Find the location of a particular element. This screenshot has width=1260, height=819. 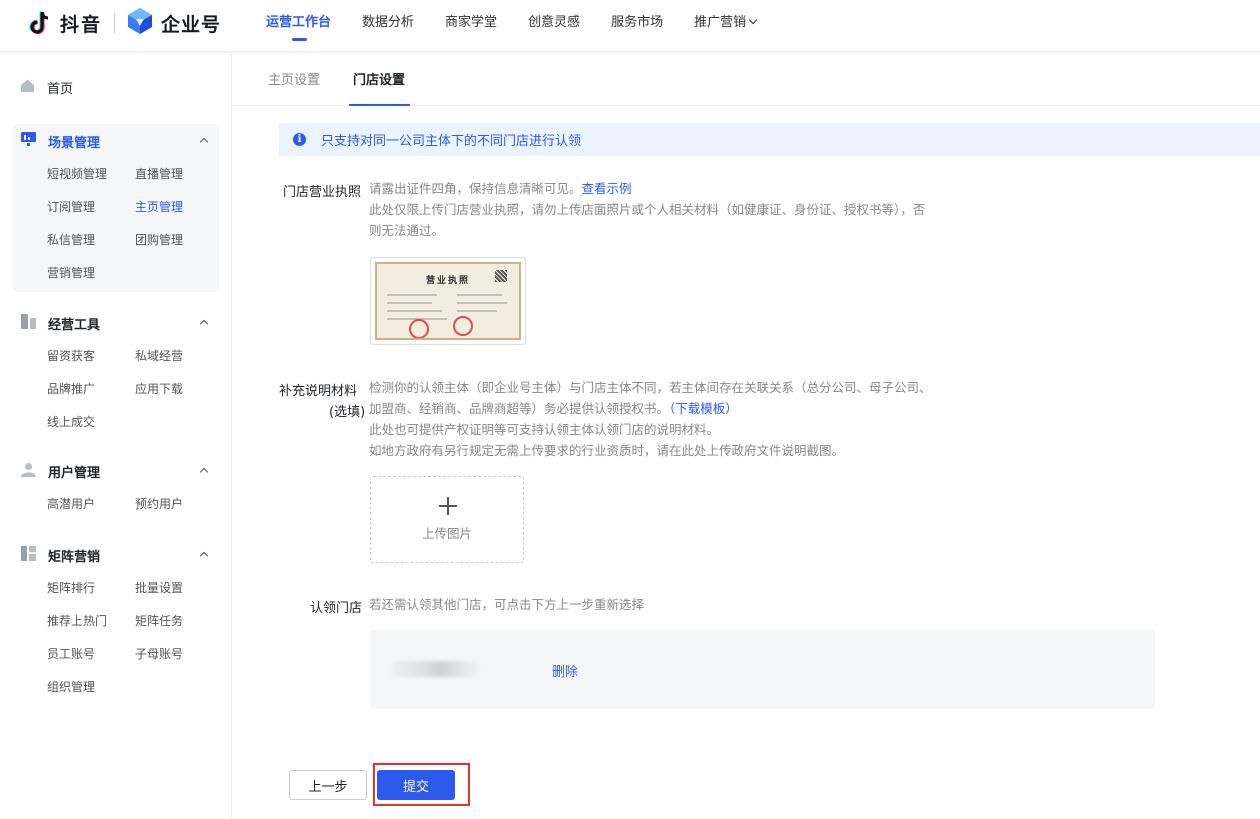

qr-code-icon is located at coordinates (501, 276).